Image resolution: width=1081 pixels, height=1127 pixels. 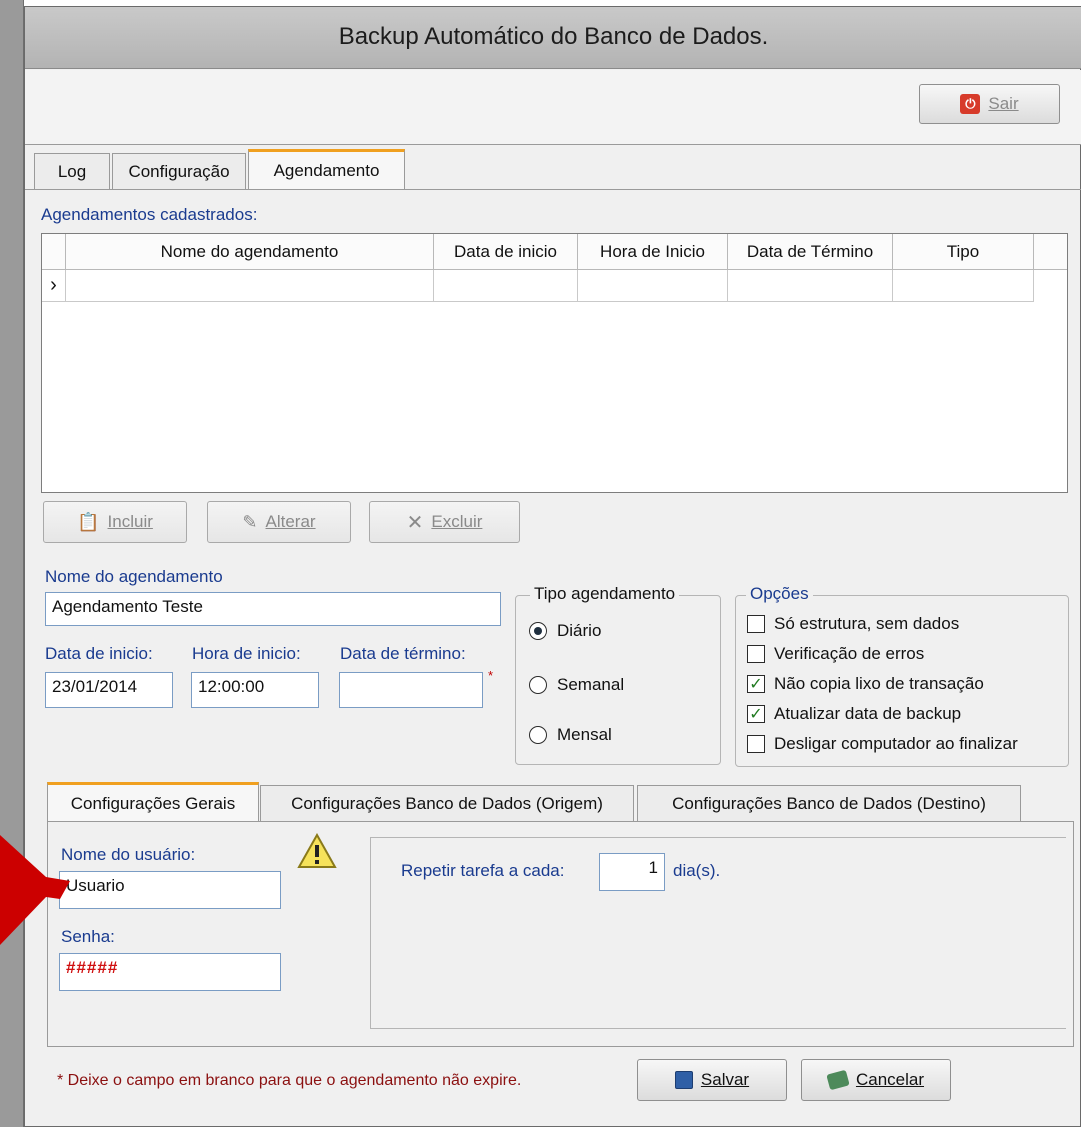 I want to click on title-bar: Backup Automático do Banco de Dados., so click(x=553, y=38).